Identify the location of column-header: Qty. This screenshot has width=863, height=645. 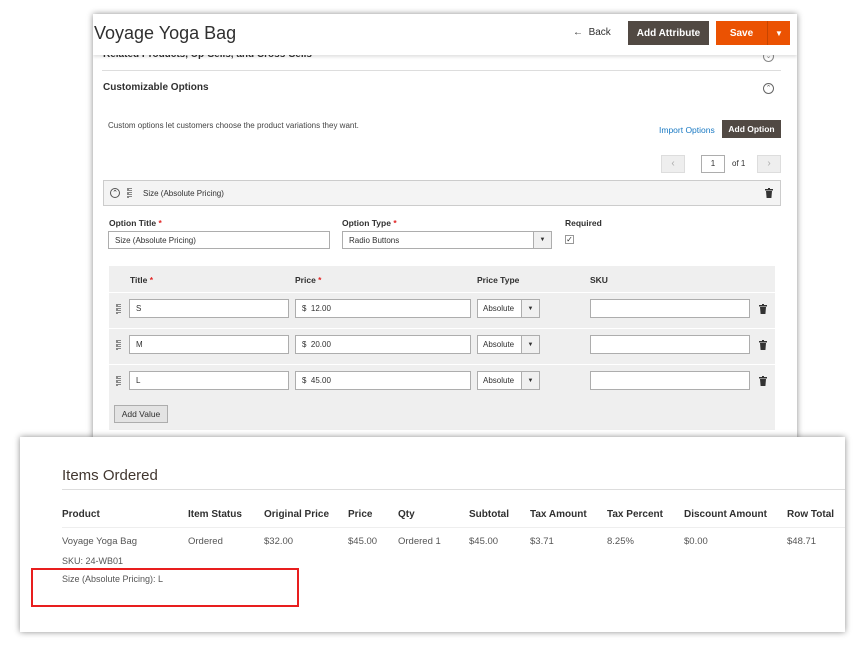
(406, 514).